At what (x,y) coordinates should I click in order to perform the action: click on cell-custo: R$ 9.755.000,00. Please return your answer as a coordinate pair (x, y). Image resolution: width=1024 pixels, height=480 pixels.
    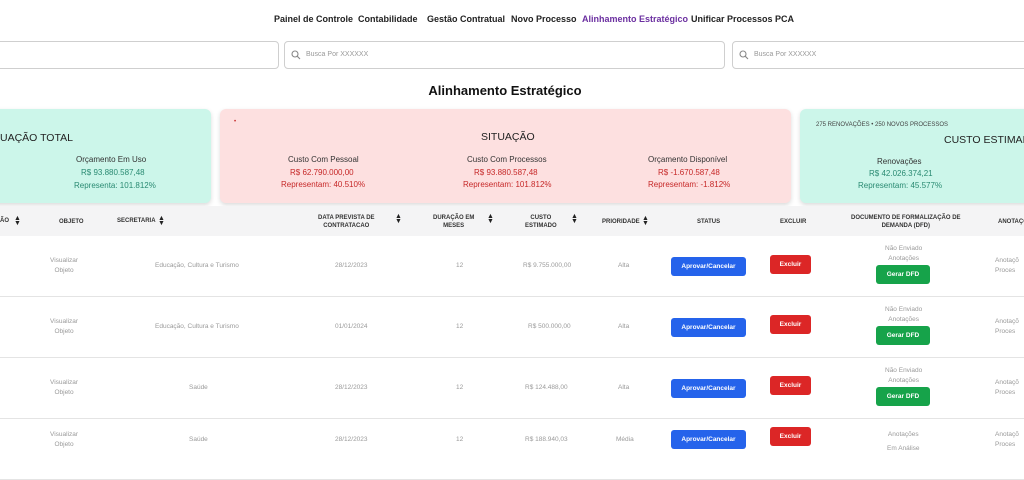
    Looking at the image, I should click on (547, 265).